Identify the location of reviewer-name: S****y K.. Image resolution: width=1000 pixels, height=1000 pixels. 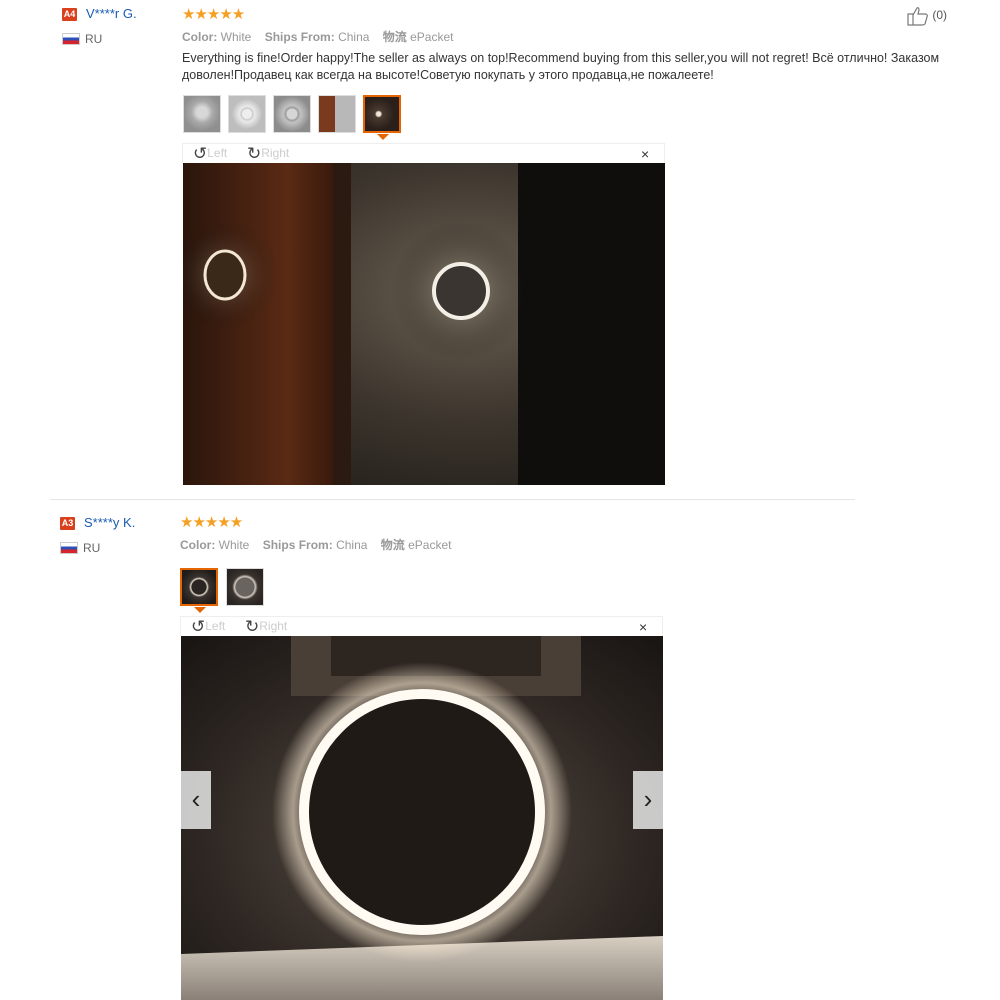
(109, 522).